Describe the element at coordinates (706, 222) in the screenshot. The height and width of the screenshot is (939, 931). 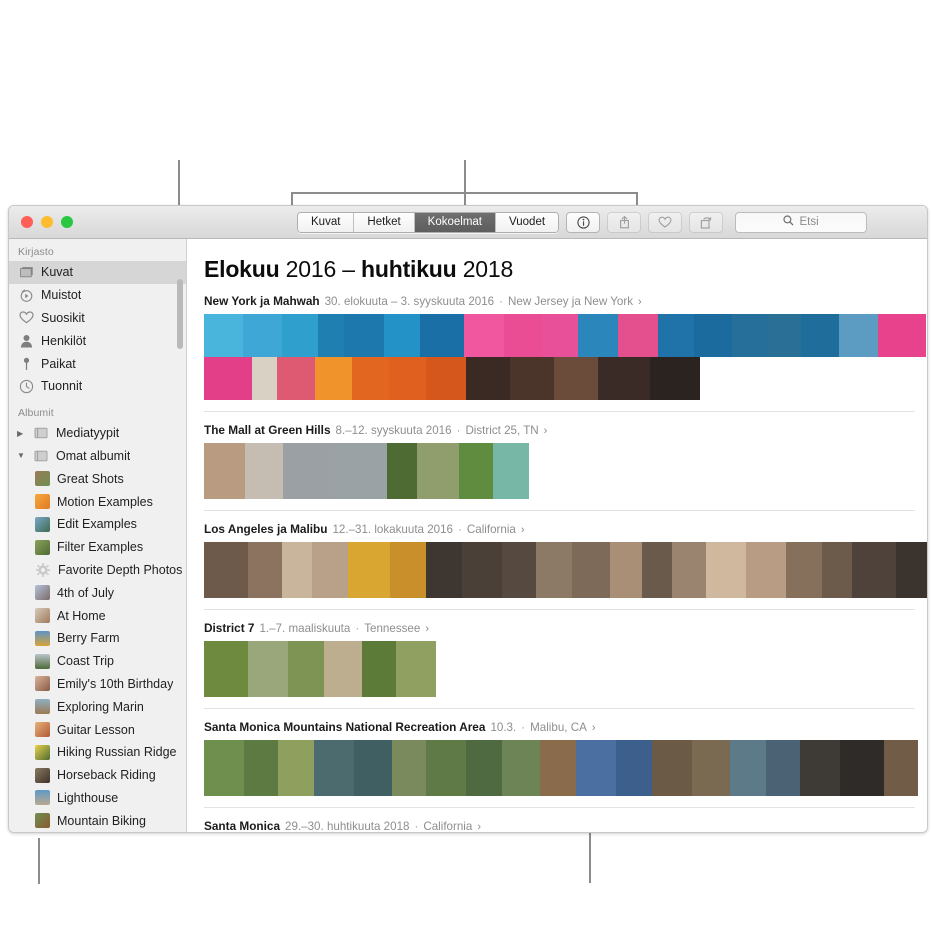
I see `rotate-button` at that location.